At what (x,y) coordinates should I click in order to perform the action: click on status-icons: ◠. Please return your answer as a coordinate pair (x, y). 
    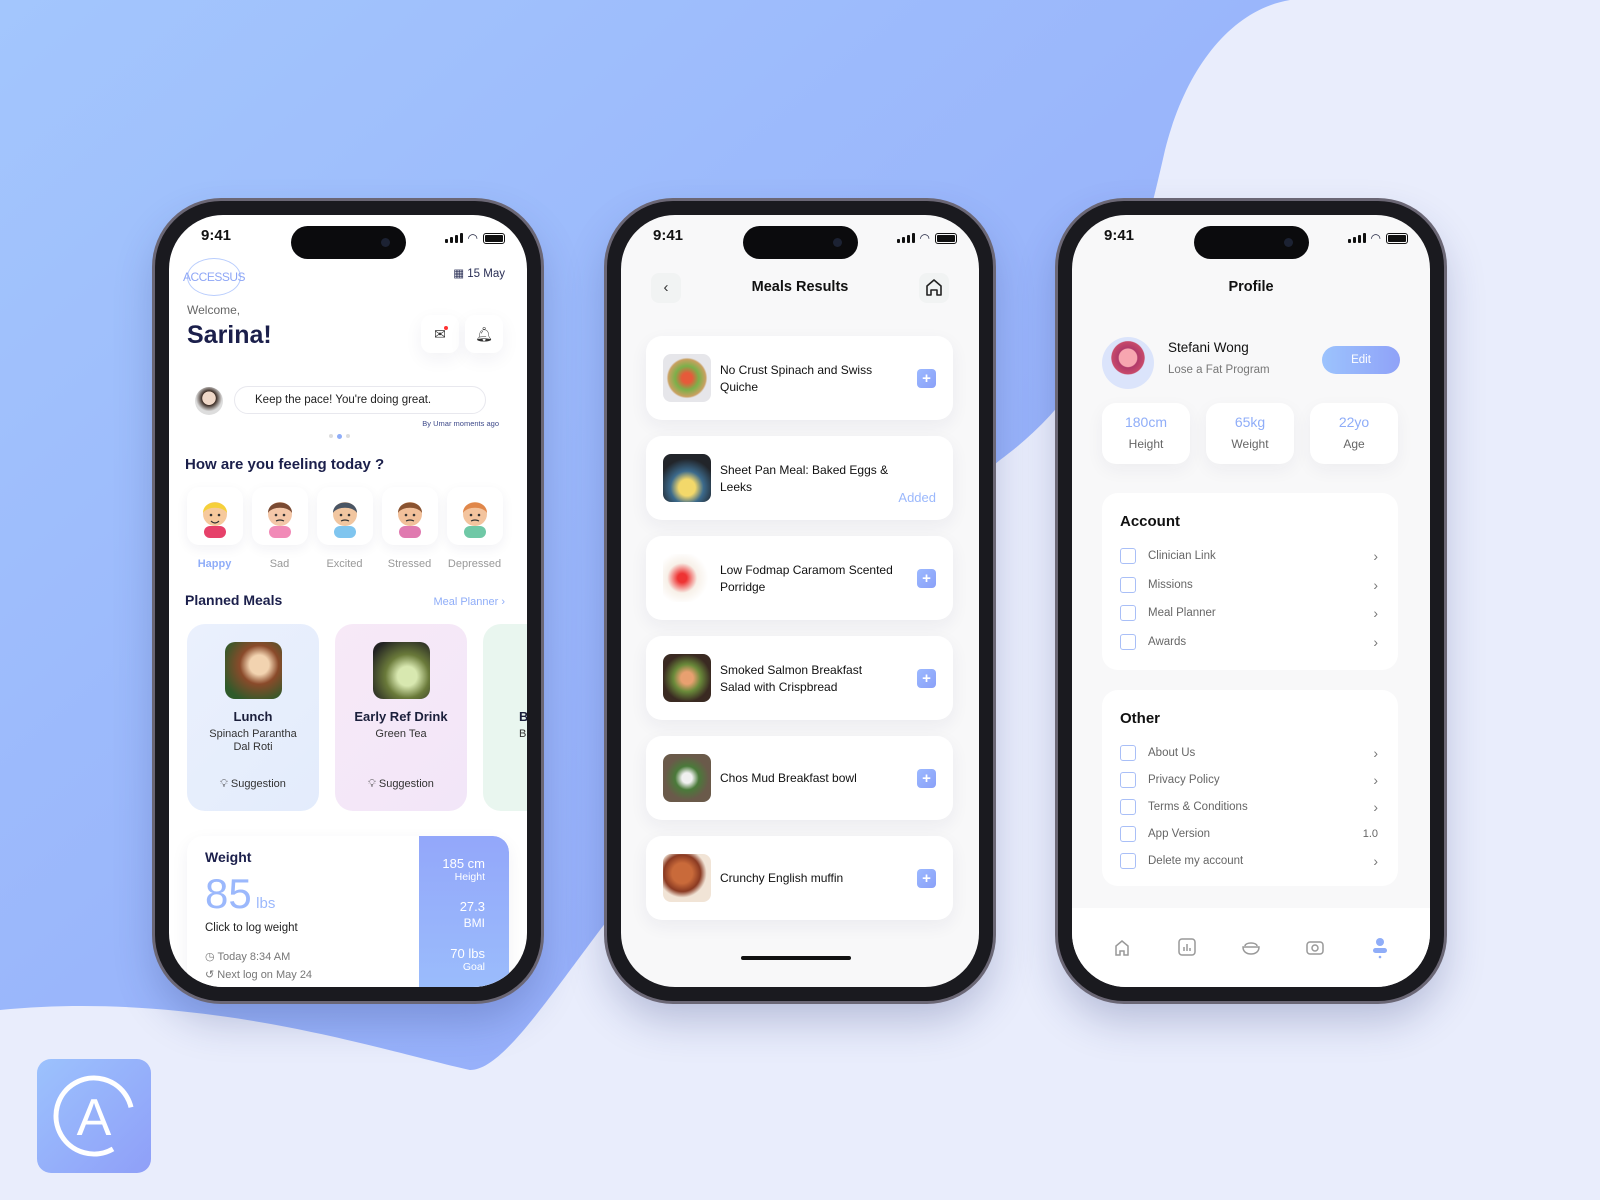
    Looking at the image, I should click on (926, 238).